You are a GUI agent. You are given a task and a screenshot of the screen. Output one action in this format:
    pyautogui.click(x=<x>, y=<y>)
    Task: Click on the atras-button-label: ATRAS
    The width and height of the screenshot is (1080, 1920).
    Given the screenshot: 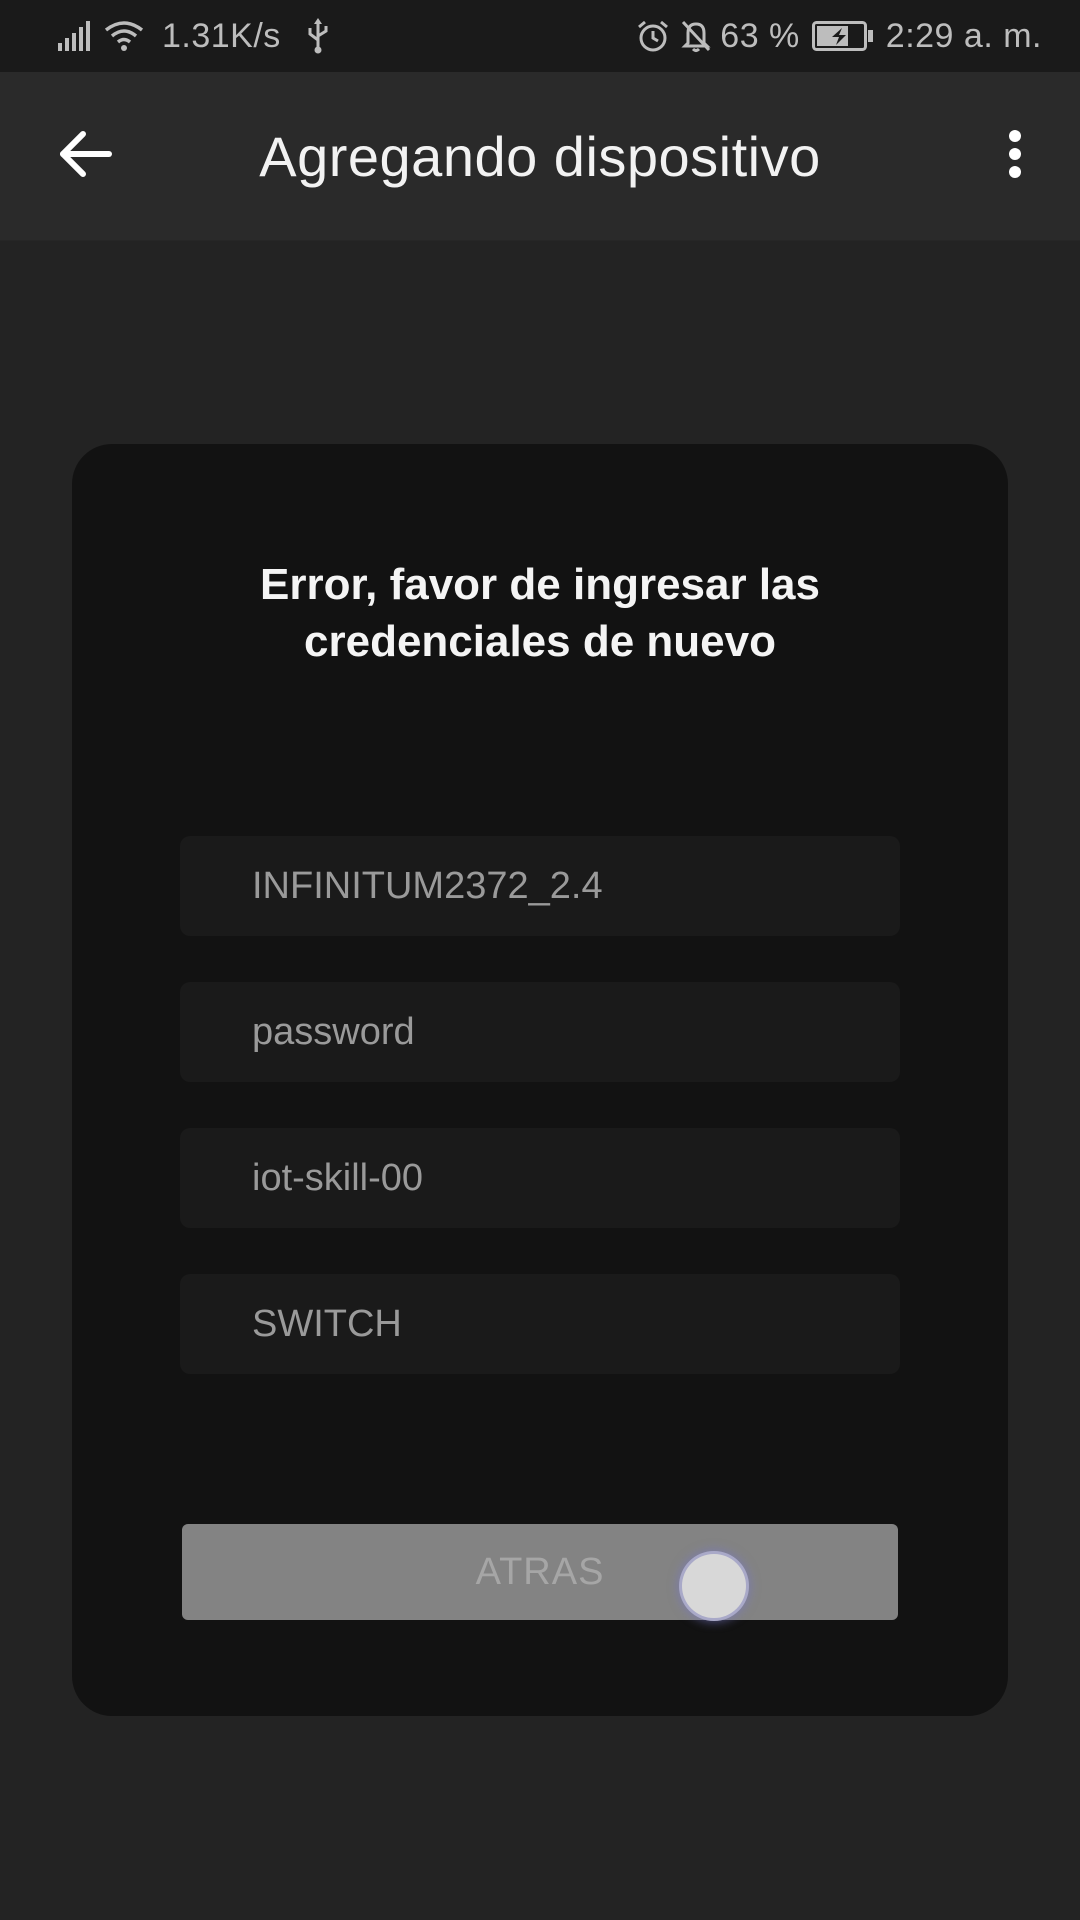 What is the action you would take?
    pyautogui.click(x=540, y=1571)
    